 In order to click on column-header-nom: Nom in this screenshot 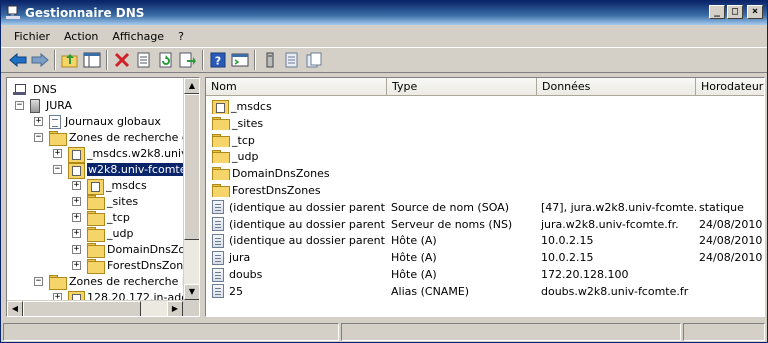, I will do `click(296, 87)`.